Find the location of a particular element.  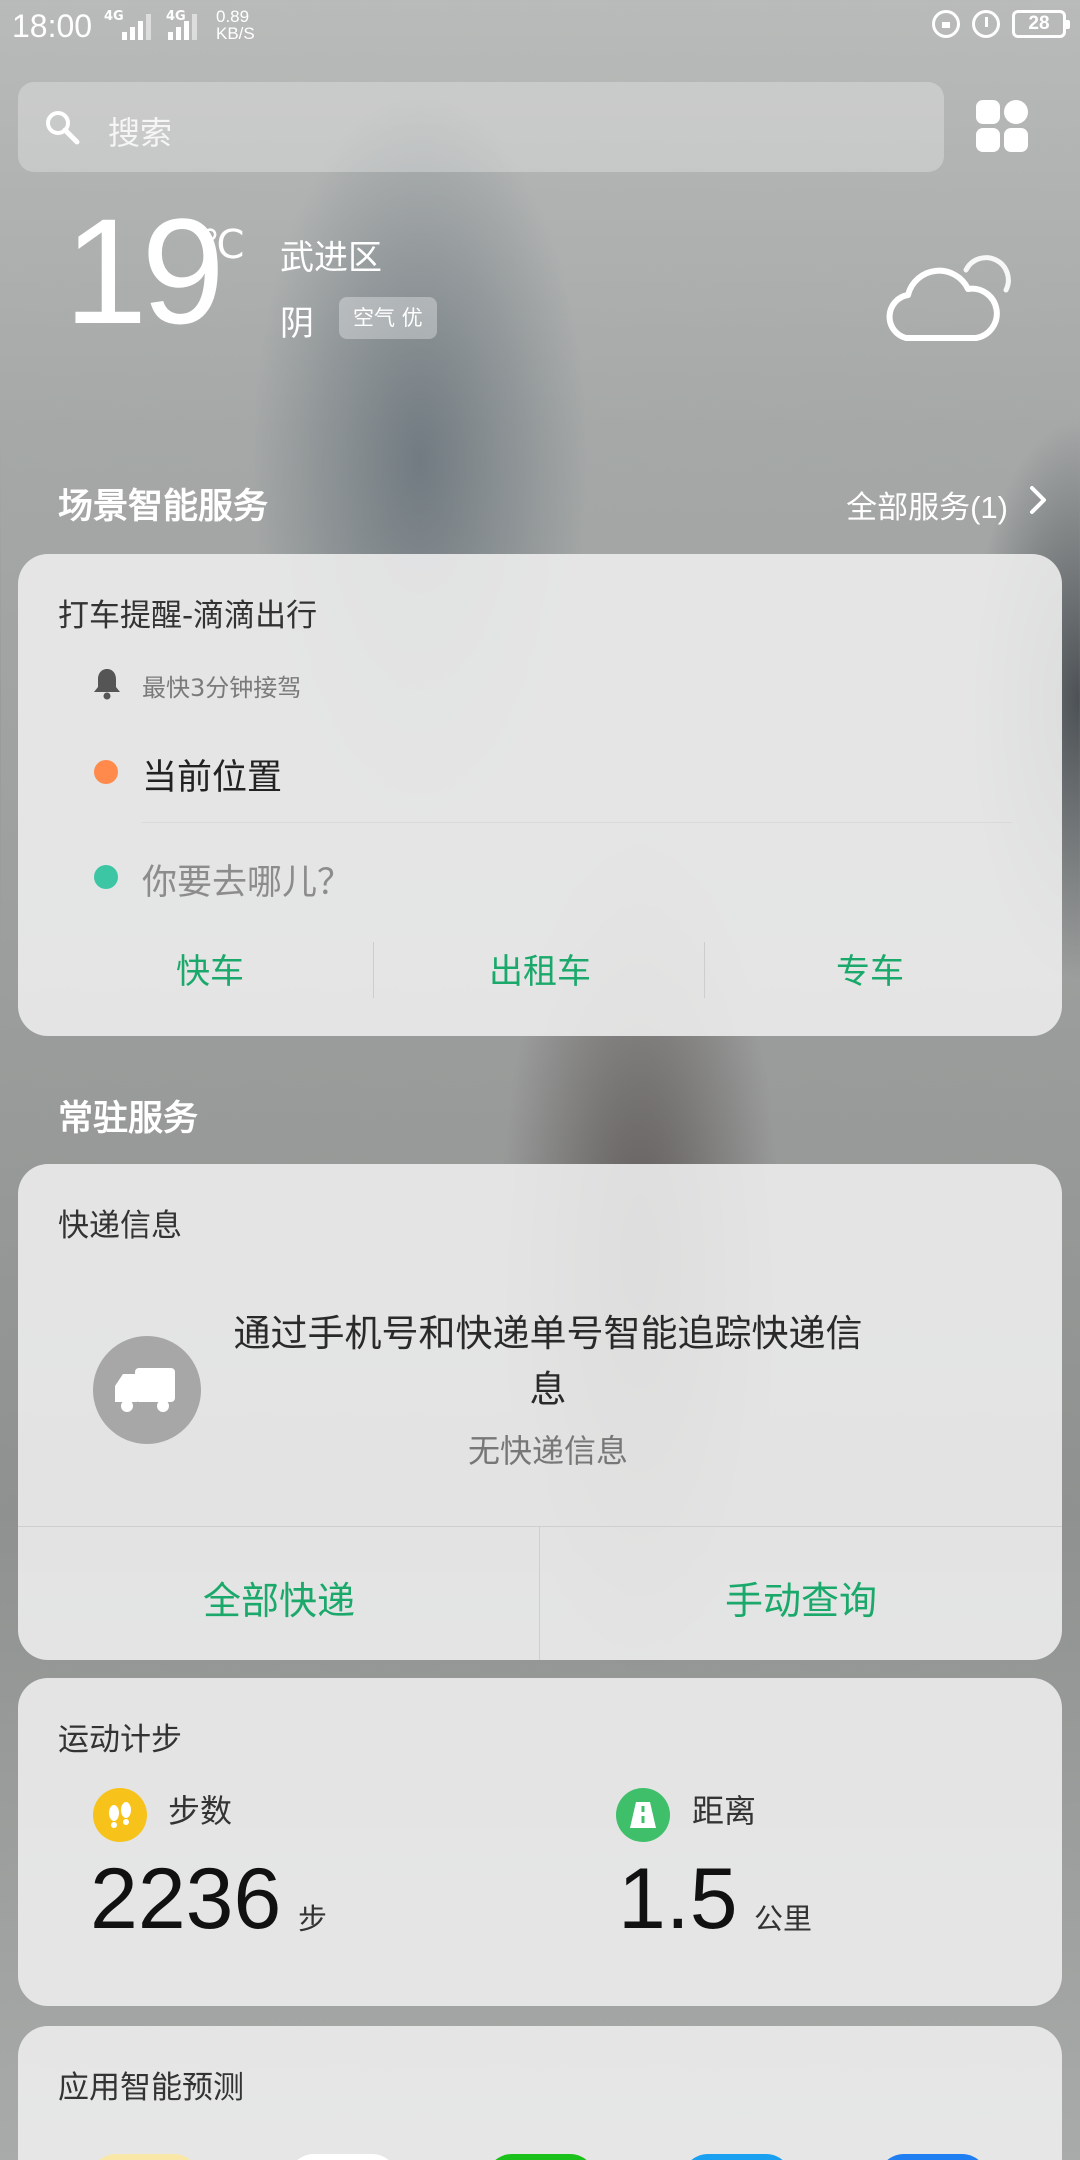

express-car-button: 快车 is located at coordinates (210, 968).